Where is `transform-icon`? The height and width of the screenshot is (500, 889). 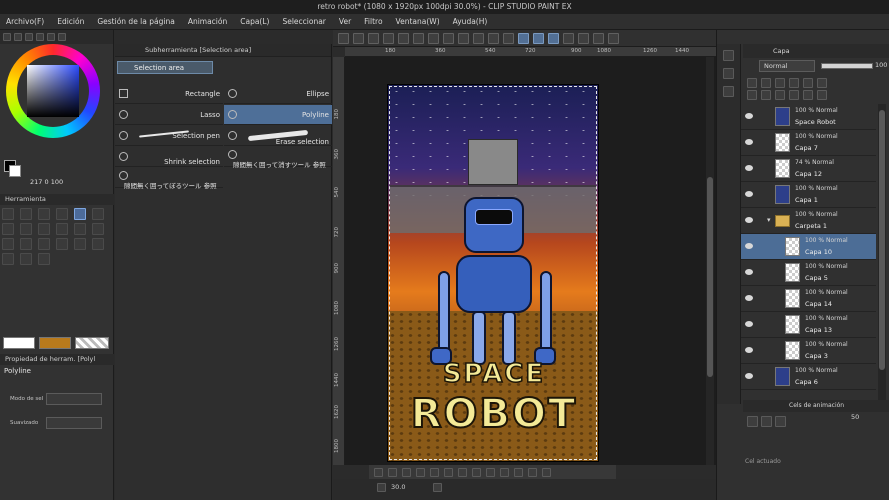 transform-icon is located at coordinates (478, 38).